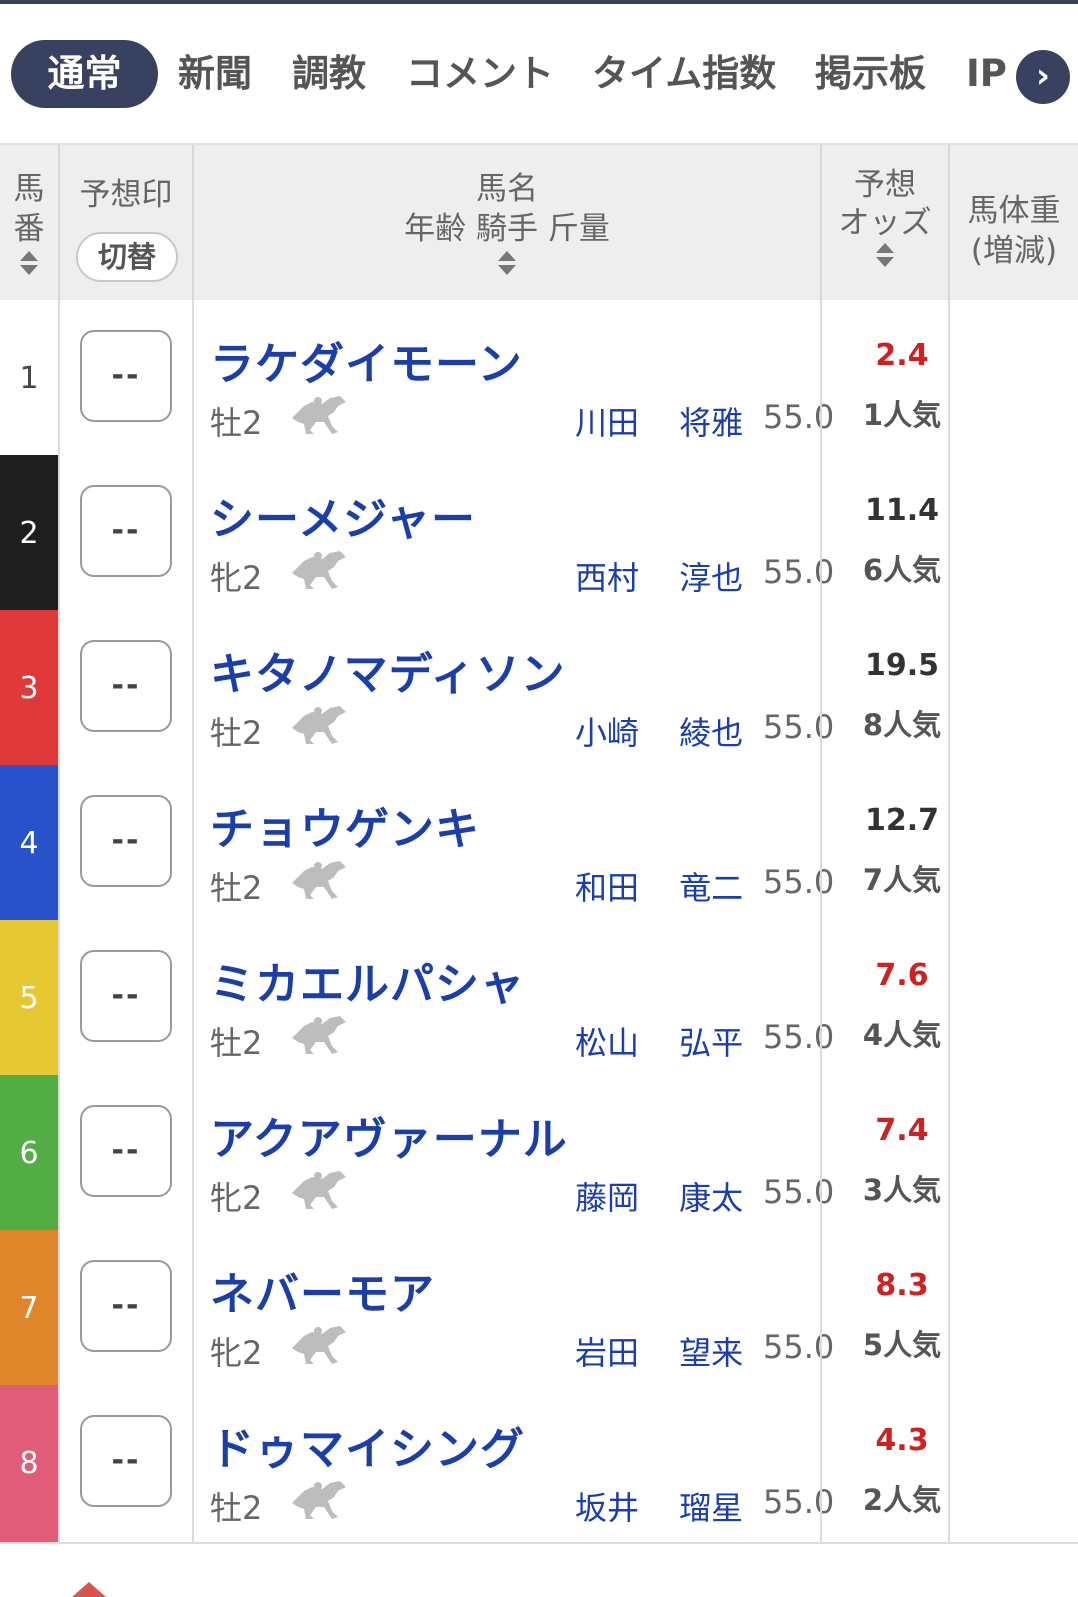  I want to click on header-umaban: 馬 番, so click(29, 222).